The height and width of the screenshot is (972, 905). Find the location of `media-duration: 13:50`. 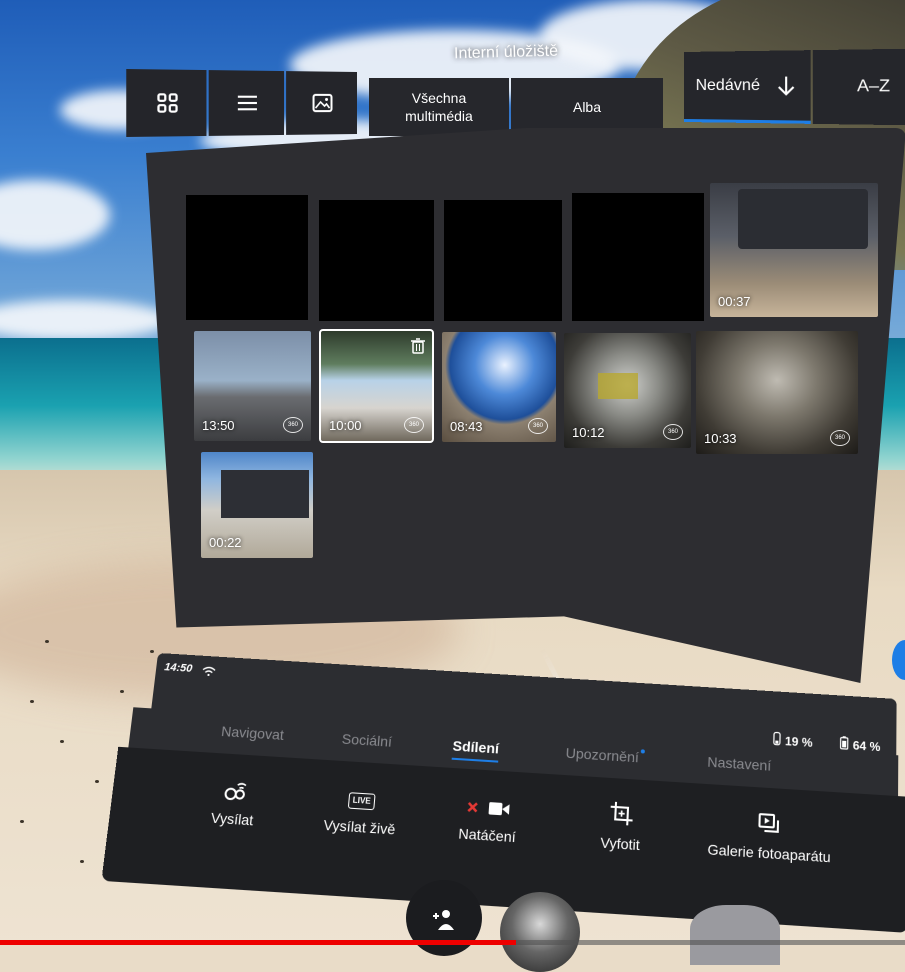

media-duration: 13:50 is located at coordinates (218, 425).